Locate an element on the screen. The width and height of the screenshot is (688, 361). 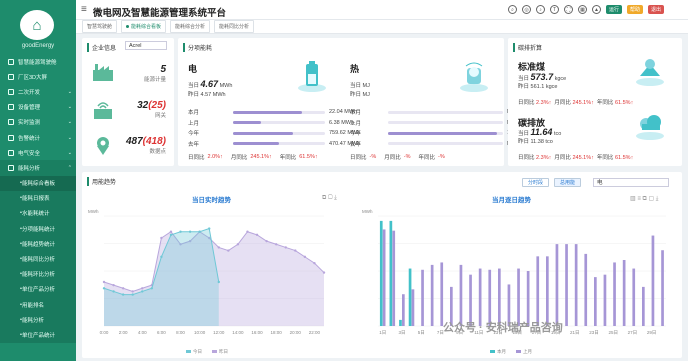
thermo-icon is located at coordinates (474, 77).